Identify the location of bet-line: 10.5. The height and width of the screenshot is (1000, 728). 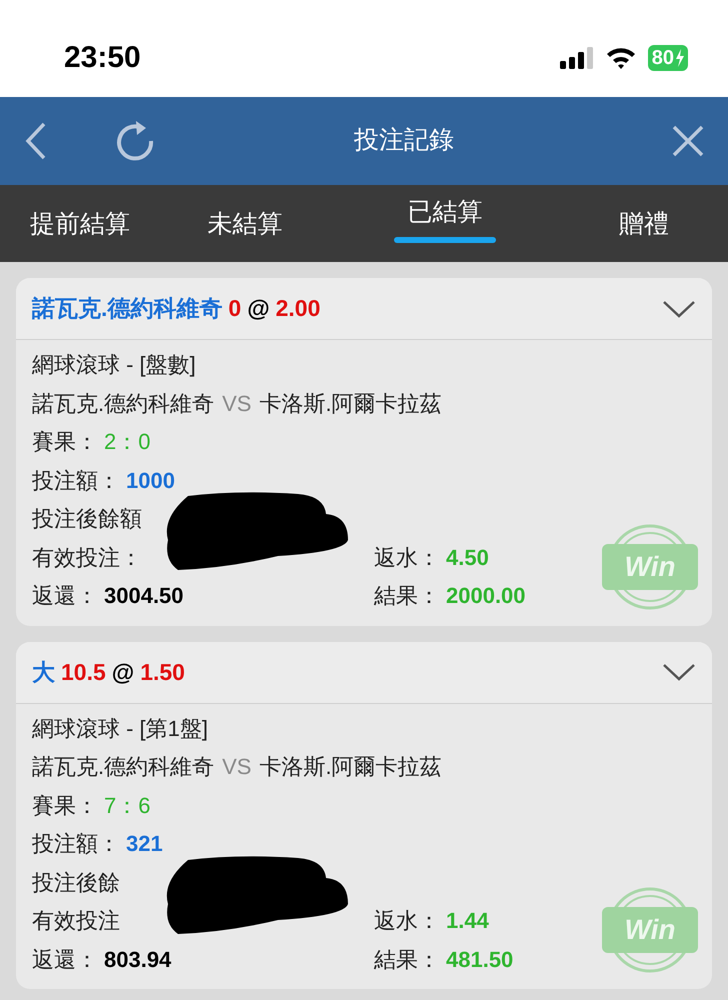
(83, 672).